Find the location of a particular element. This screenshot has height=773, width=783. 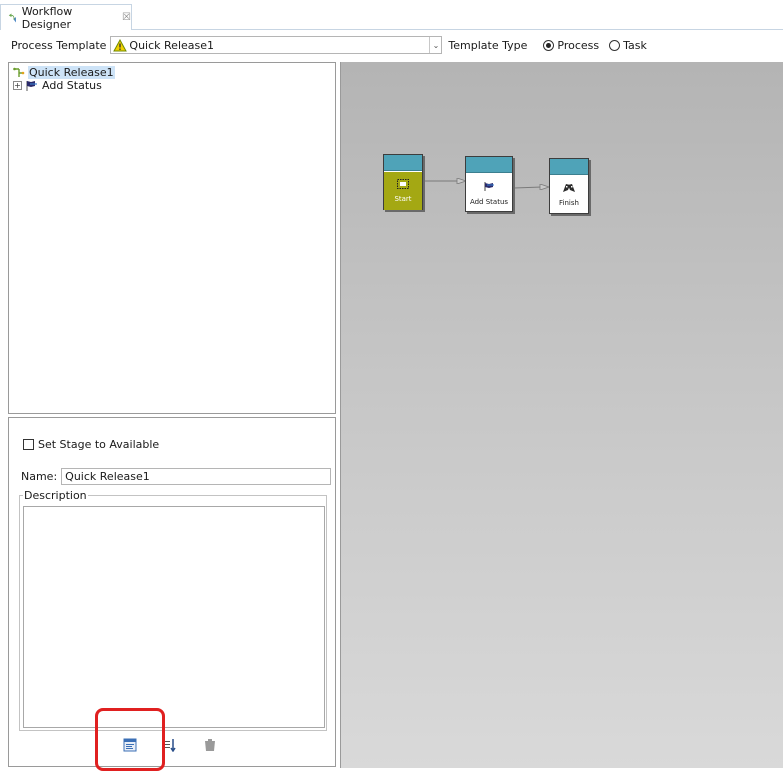

tree-item-add-status: + Add Status is located at coordinates (57, 85).